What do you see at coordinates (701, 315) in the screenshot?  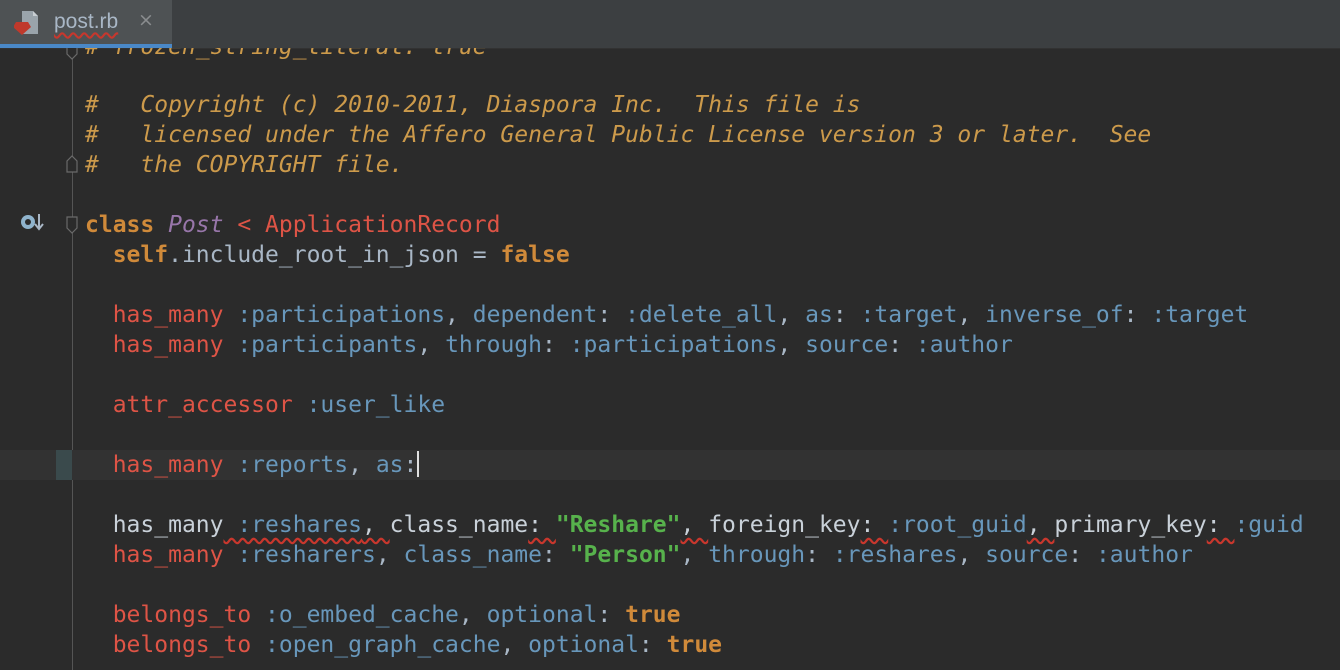 I see `symbol: :delete_all` at bounding box center [701, 315].